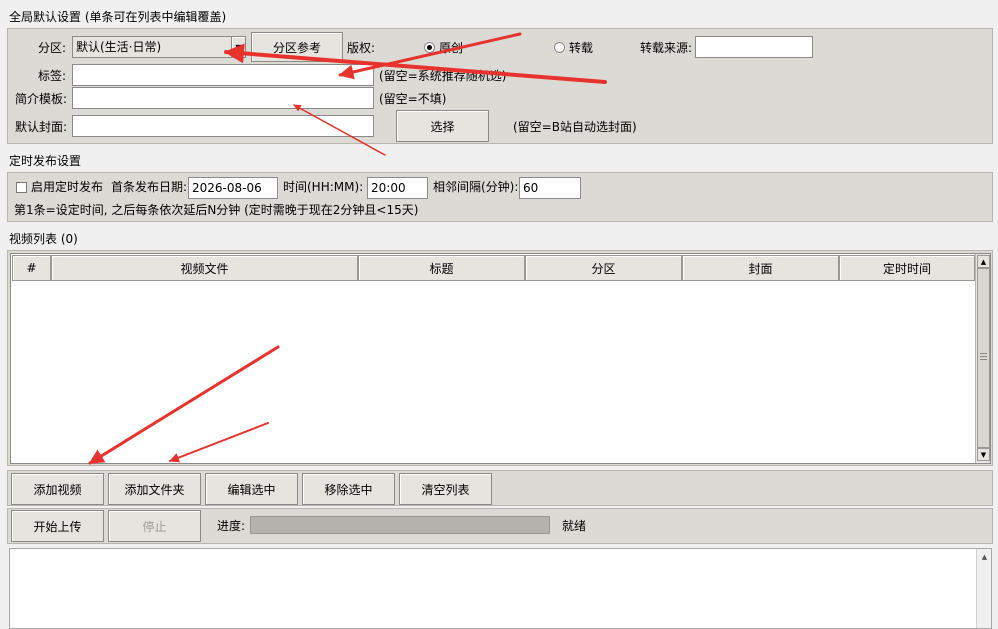 The image size is (998, 629). What do you see at coordinates (31, 268) in the screenshot?
I see `column-header-index: #` at bounding box center [31, 268].